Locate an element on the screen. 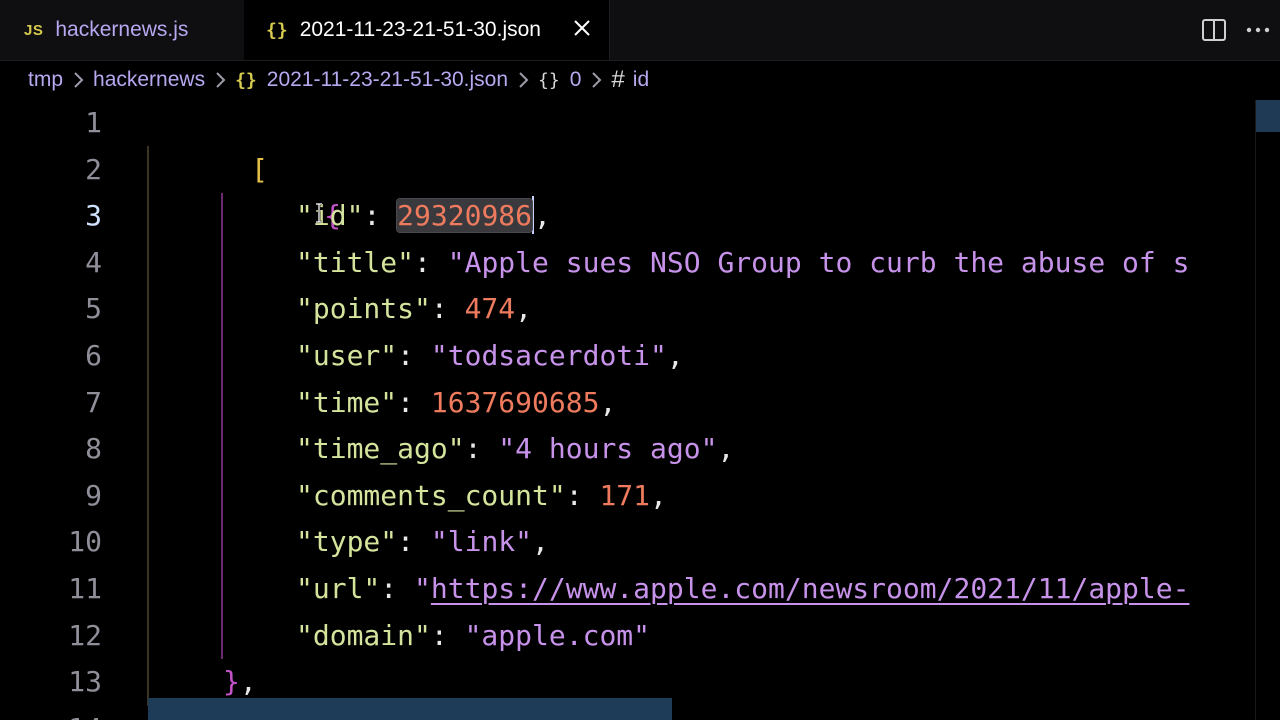 The width and height of the screenshot is (1280, 720). code-line-6: "user": "todsacerdoti", is located at coordinates (490, 356).